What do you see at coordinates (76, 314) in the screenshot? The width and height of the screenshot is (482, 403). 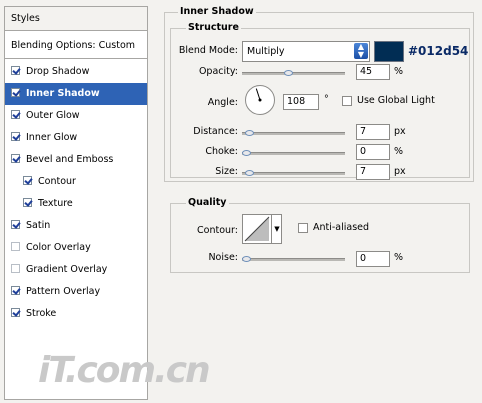 I see `style-item-stroke: Stroke` at bounding box center [76, 314].